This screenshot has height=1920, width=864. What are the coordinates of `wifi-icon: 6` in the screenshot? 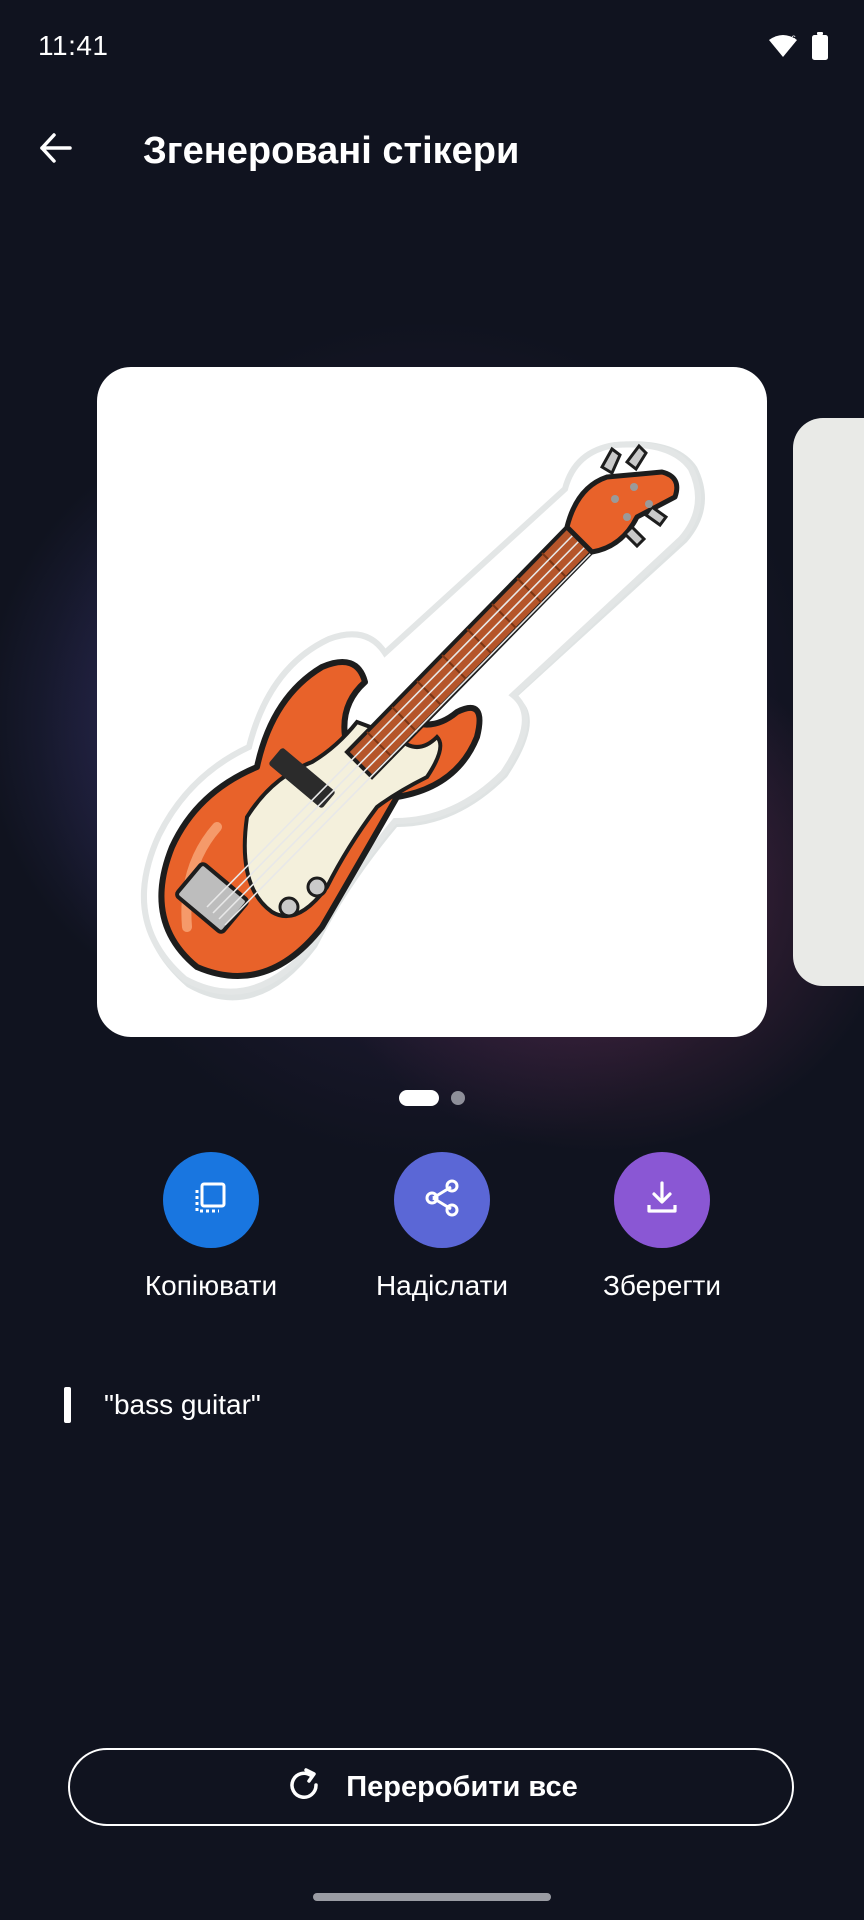 It's located at (783, 48).